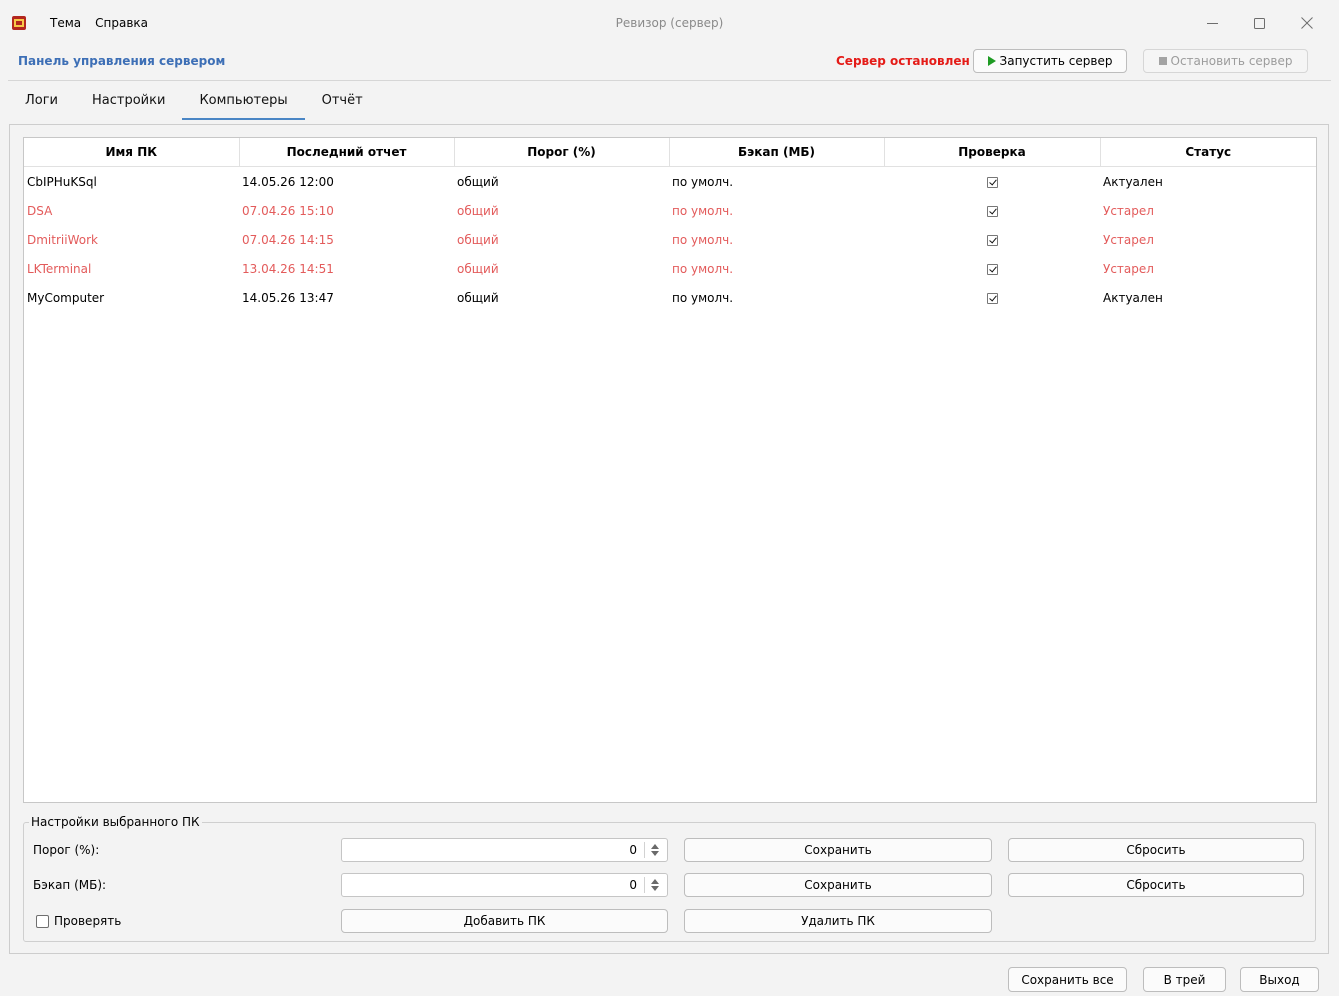  Describe the element at coordinates (1162, 61) in the screenshot. I see `stop-icon` at that location.